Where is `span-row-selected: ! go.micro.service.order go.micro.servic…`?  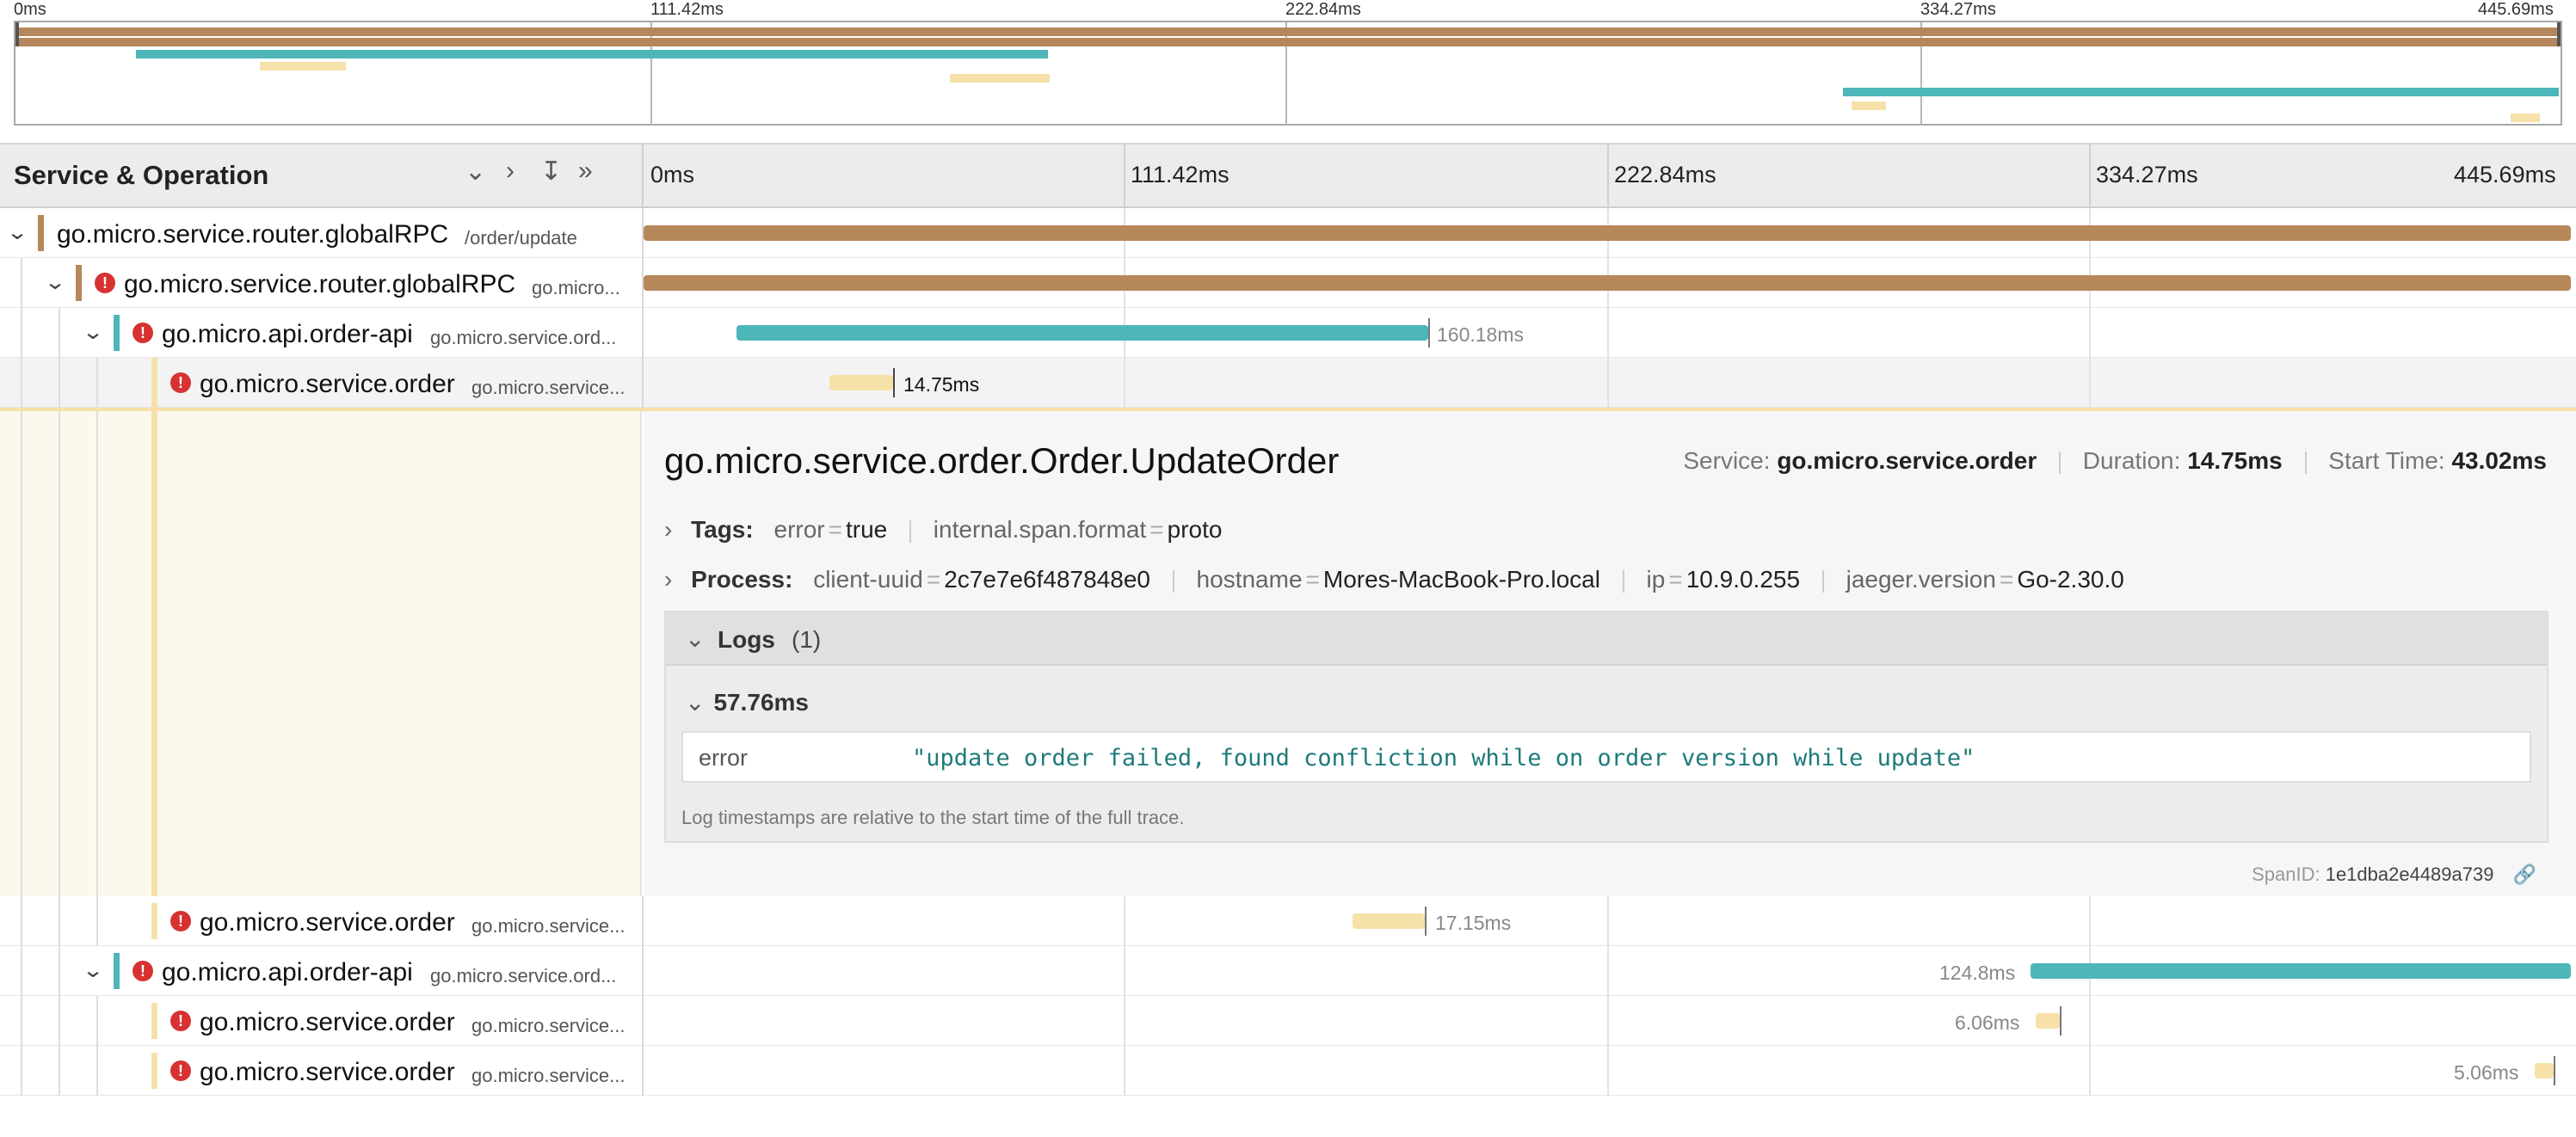
span-row-selected: ! go.micro.service.order go.micro.servic… is located at coordinates (1288, 383).